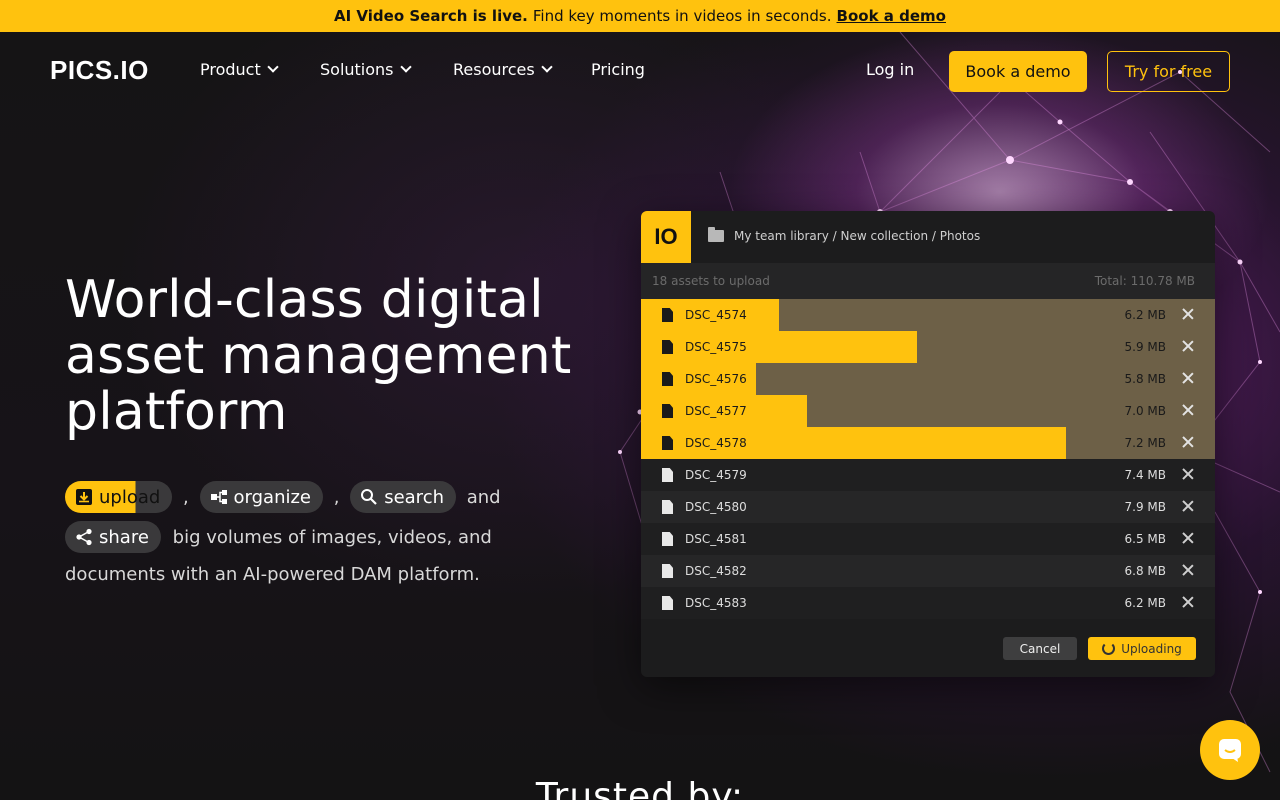 This screenshot has height=800, width=1280. Describe the element at coordinates (716, 443) in the screenshot. I see `file-name: DSC_4578` at that location.